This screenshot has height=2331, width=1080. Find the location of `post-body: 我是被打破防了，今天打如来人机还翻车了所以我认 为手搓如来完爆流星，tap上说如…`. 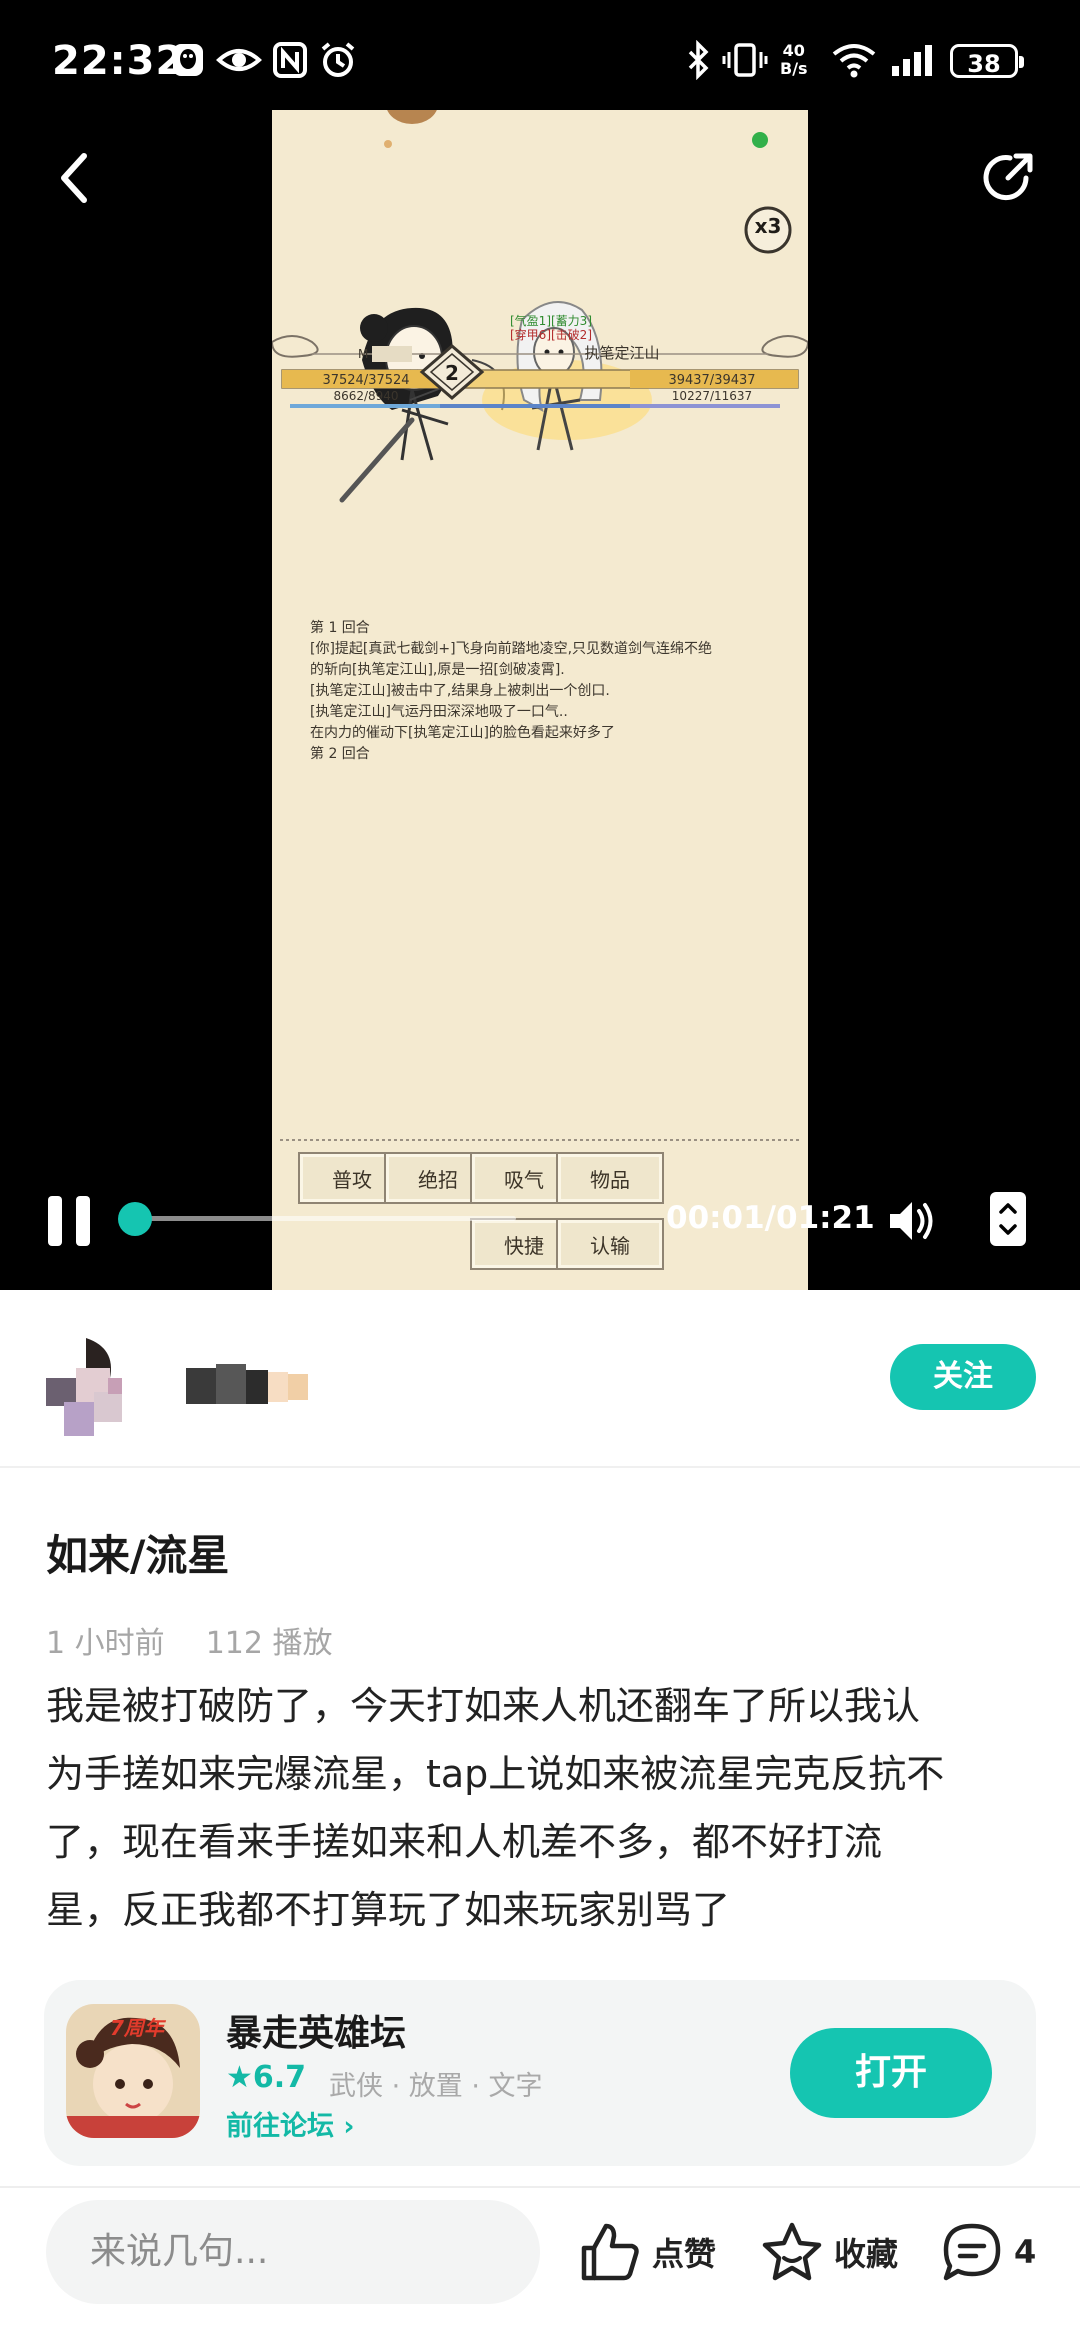

post-body: 我是被打破防了，今天打如来人机还翻车了所以我认 为手搓如来完爆流星，tap上说如… is located at coordinates (546, 1808).